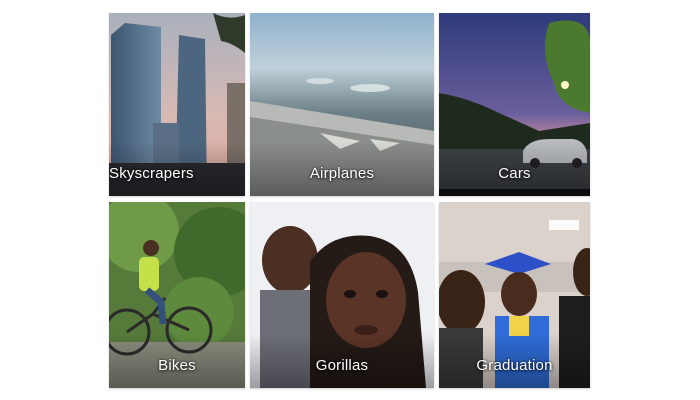 This screenshot has height=400, width=700. I want to click on category-tile-bikes: Bikes, so click(177, 295).